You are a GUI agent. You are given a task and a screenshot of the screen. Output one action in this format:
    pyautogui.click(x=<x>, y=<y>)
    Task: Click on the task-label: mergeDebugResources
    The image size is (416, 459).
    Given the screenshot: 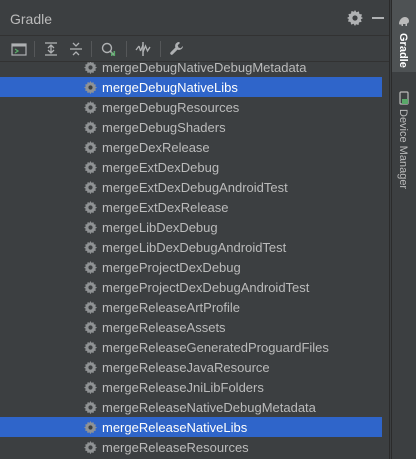 What is the action you would take?
    pyautogui.click(x=171, y=107)
    